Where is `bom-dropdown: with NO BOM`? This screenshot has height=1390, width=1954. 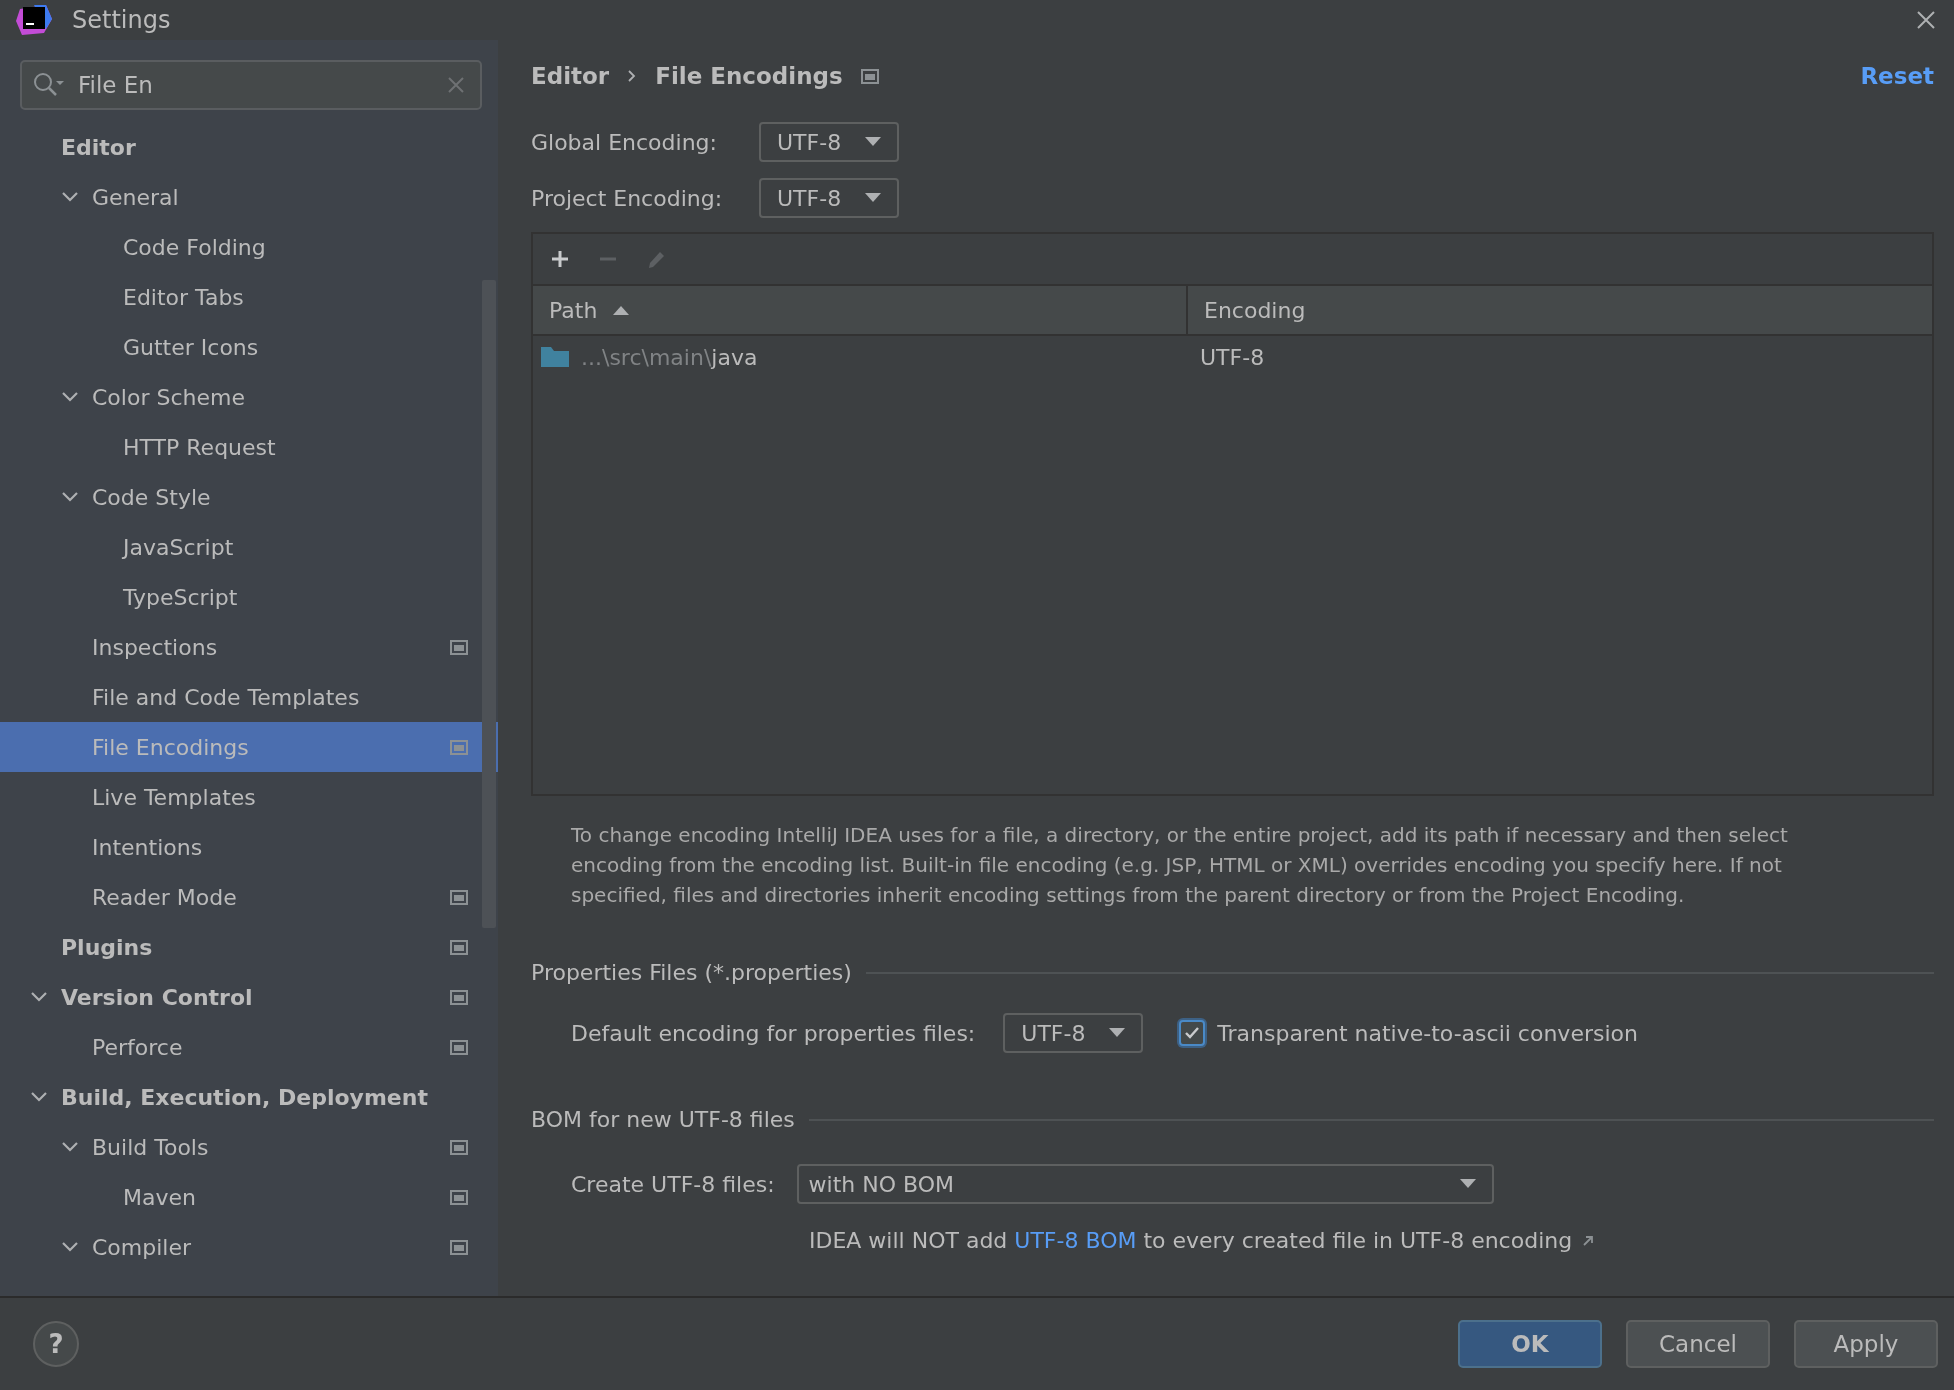 bom-dropdown: with NO BOM is located at coordinates (1145, 1184).